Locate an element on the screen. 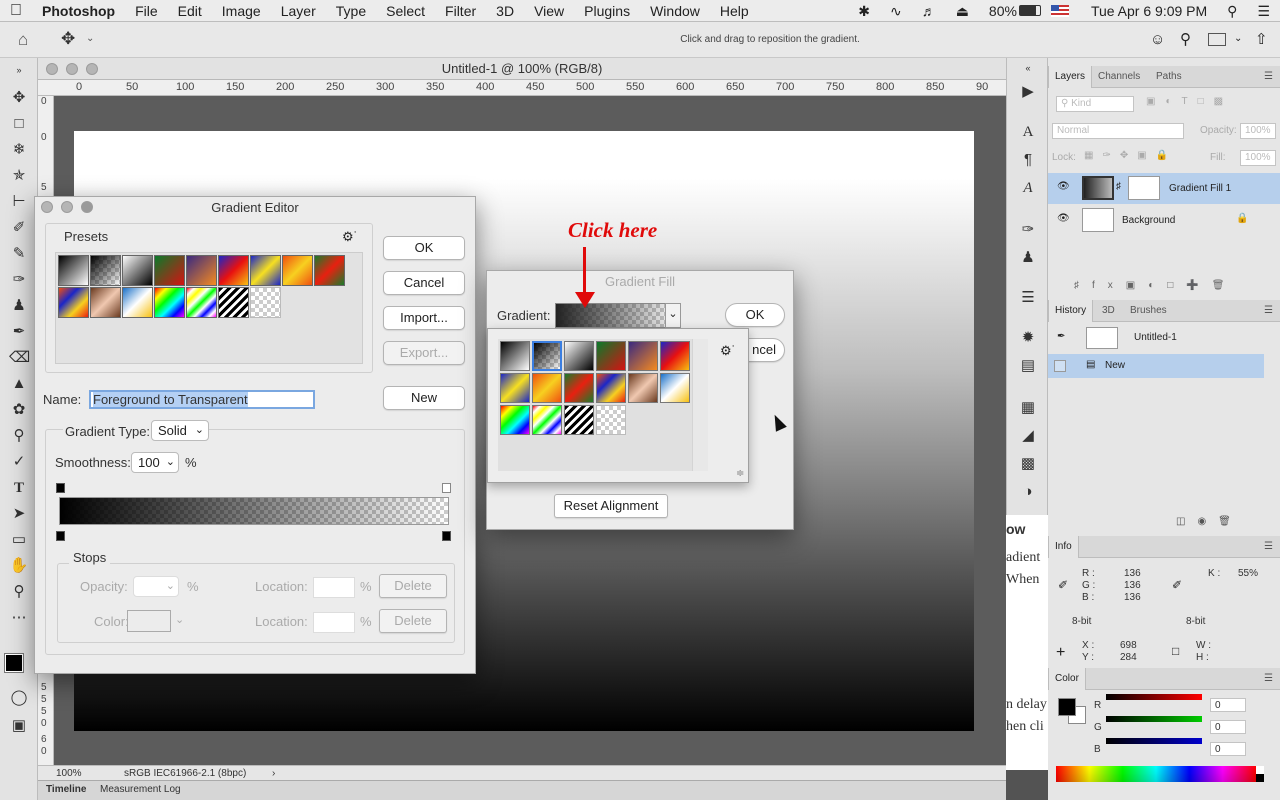  pen-tool-icon: ✓ is located at coordinates (19, 462).